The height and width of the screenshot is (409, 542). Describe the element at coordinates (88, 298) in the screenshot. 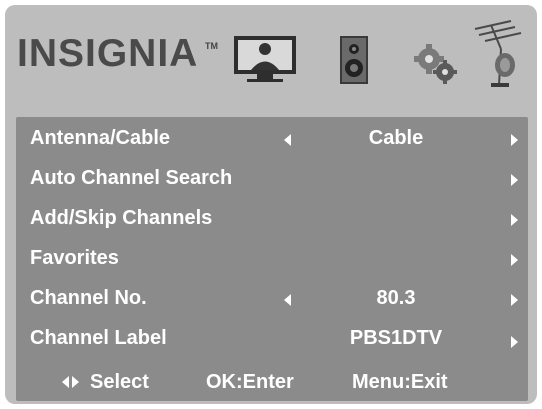

I see `menu-row-label: Channel No.` at that location.